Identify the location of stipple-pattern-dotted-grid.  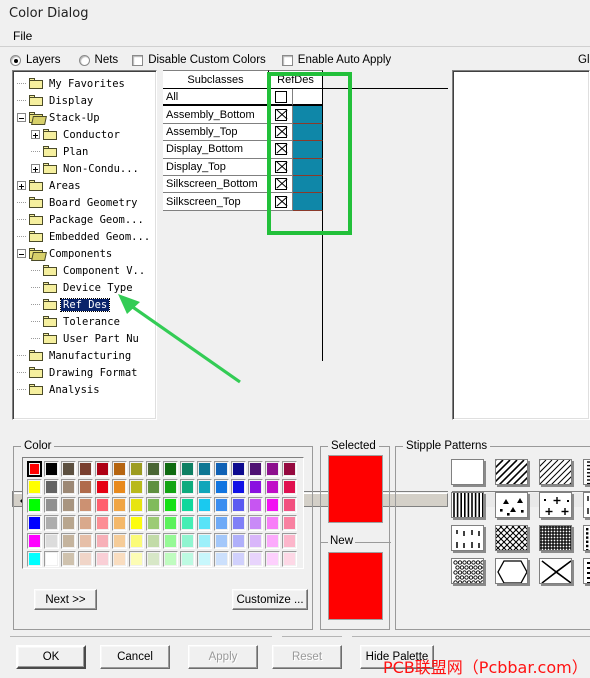
(586, 538).